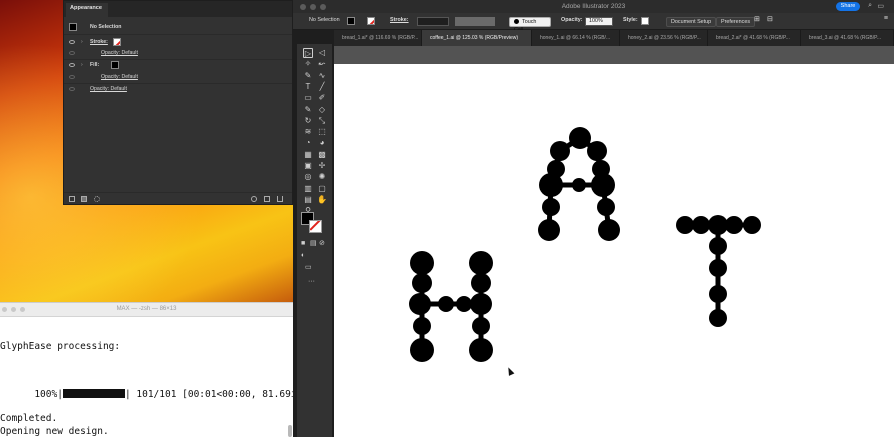 Image resolution: width=894 pixels, height=437 pixels. Describe the element at coordinates (72, 53) in the screenshot. I see `stroke-opacity-eye-icon` at that location.